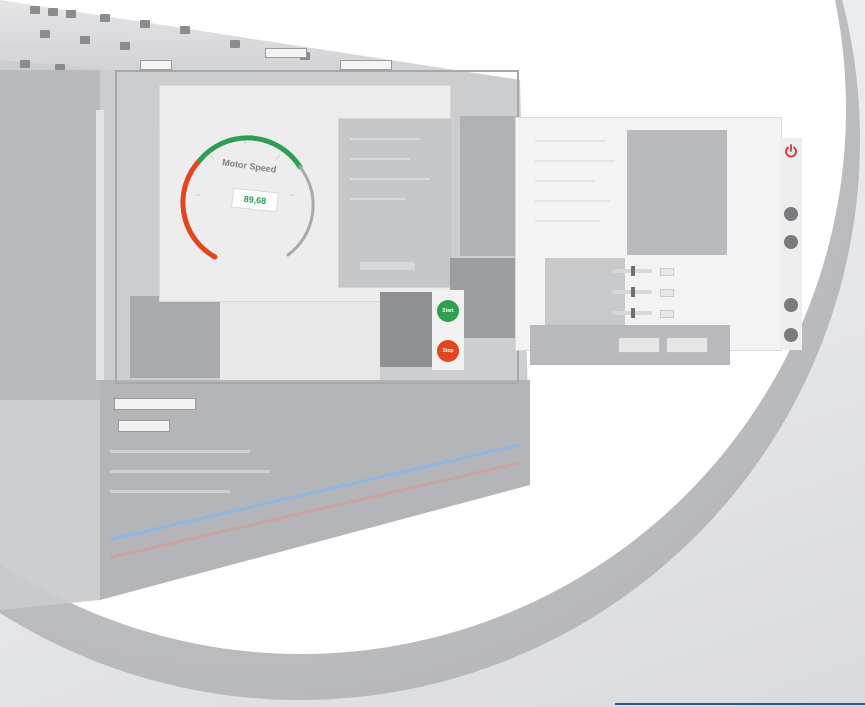  I want to click on output-filter-input, so click(155, 404).